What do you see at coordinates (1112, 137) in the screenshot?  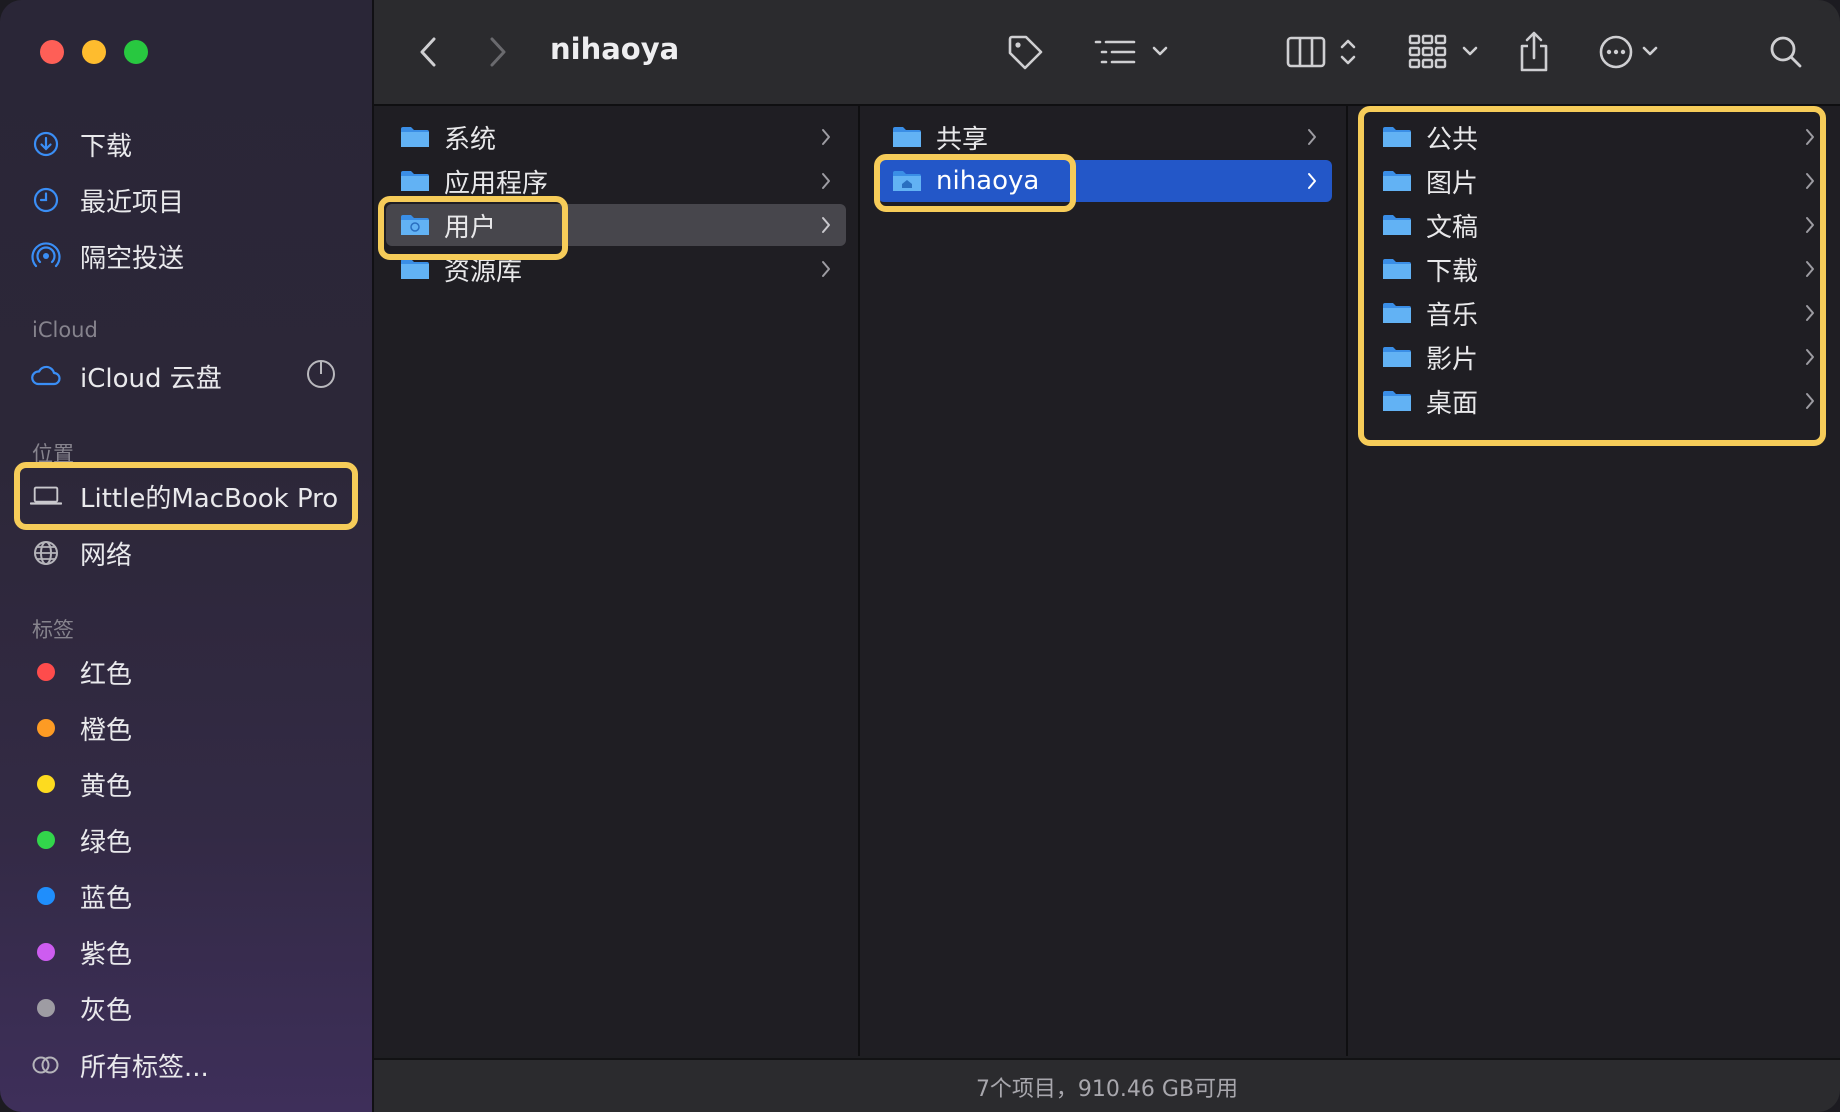 I see `list-item-shared: 共享` at bounding box center [1112, 137].